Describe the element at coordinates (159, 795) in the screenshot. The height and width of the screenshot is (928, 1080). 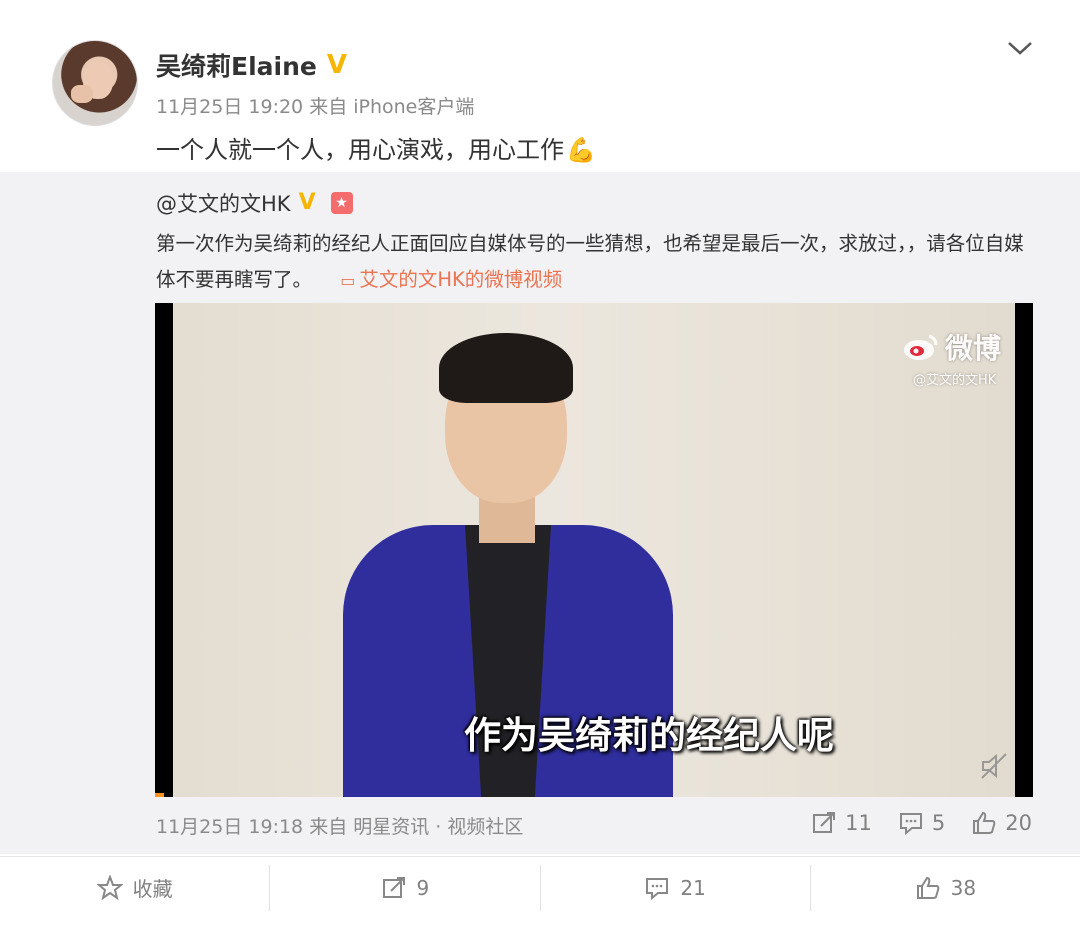
I see `video-progress-bar` at that location.